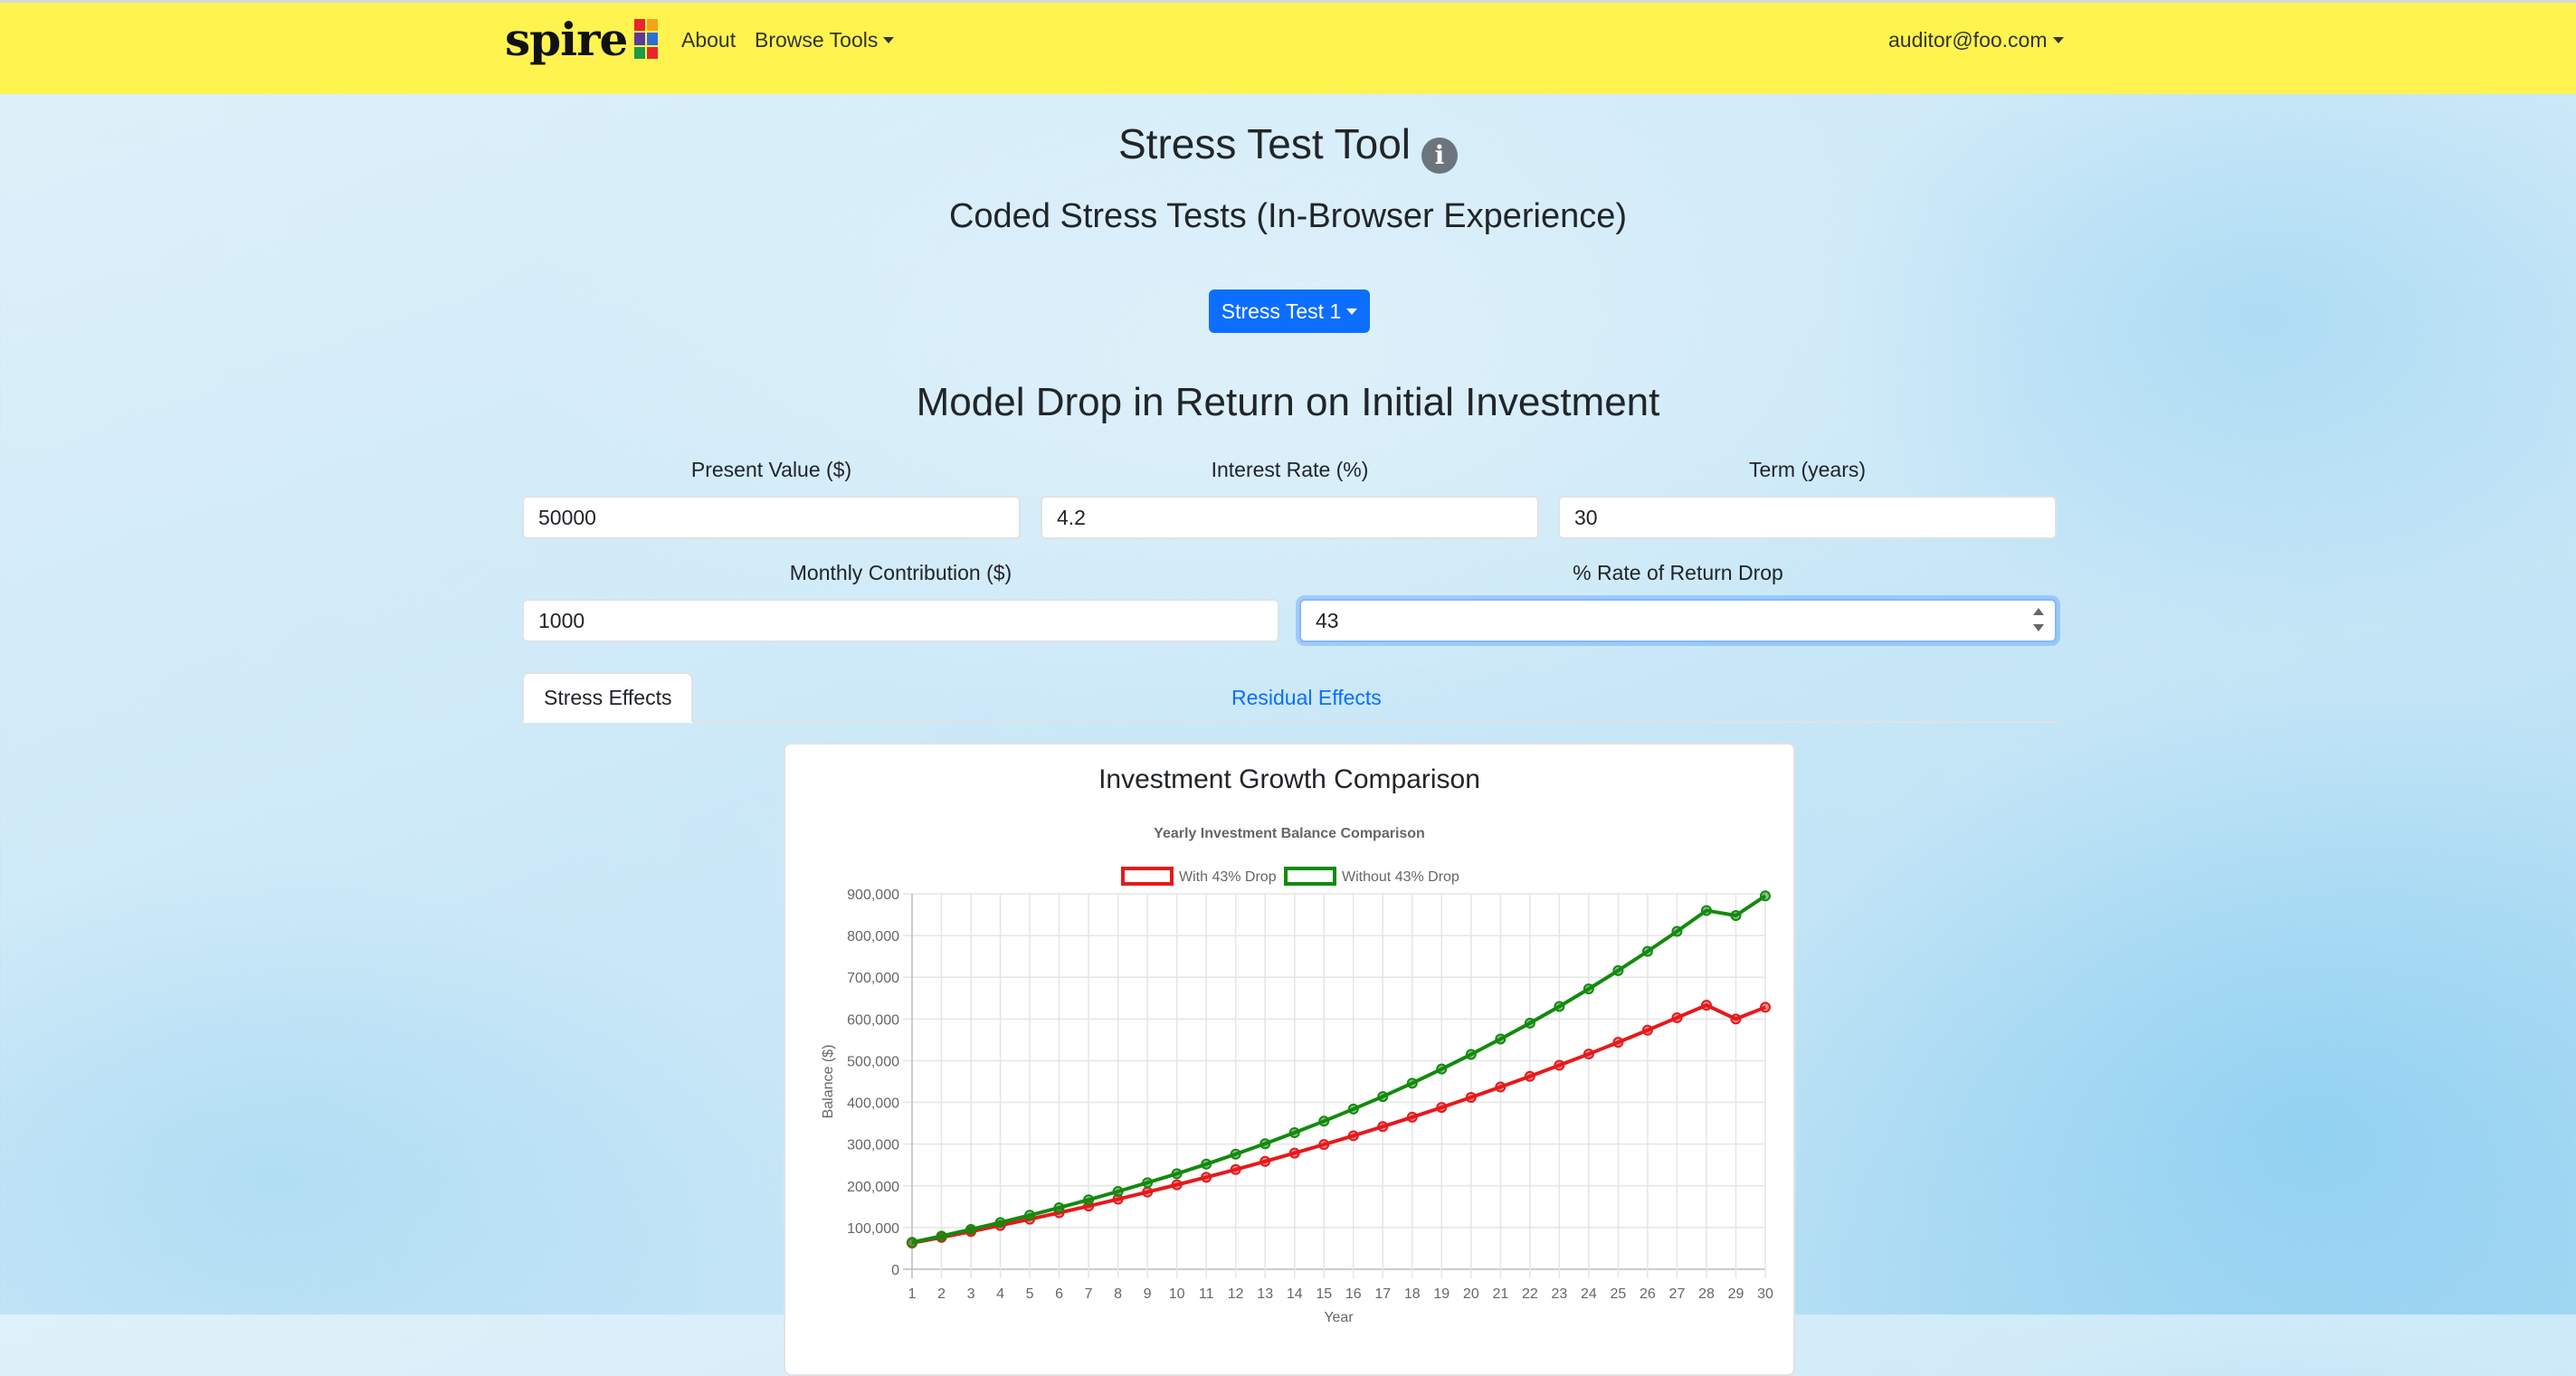 This screenshot has width=2576, height=1376. I want to click on x-tick-label: 21, so click(1500, 1294).